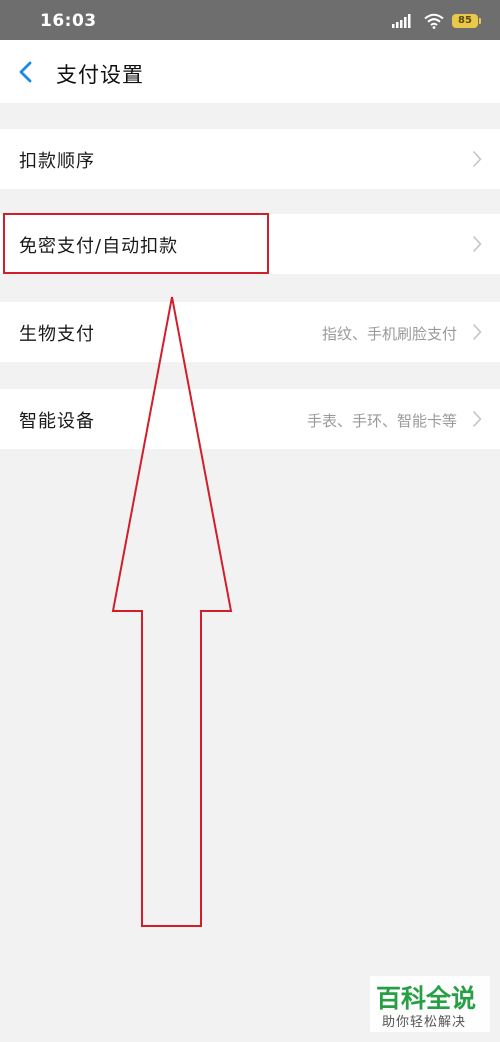 This screenshot has height=1042, width=500. I want to click on row-label: 免密支付/自动扣款, so click(99, 246).